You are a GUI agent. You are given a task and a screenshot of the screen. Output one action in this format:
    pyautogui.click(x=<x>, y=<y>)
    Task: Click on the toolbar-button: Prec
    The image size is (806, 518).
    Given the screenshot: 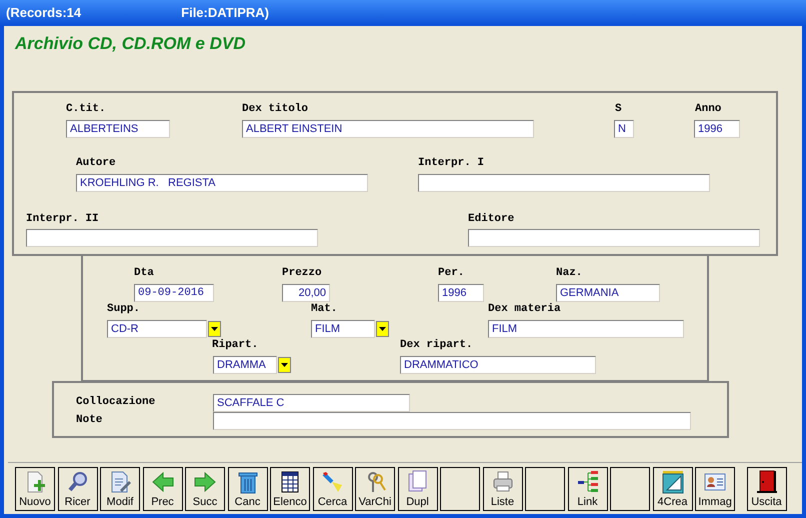 What is the action you would take?
    pyautogui.click(x=162, y=488)
    